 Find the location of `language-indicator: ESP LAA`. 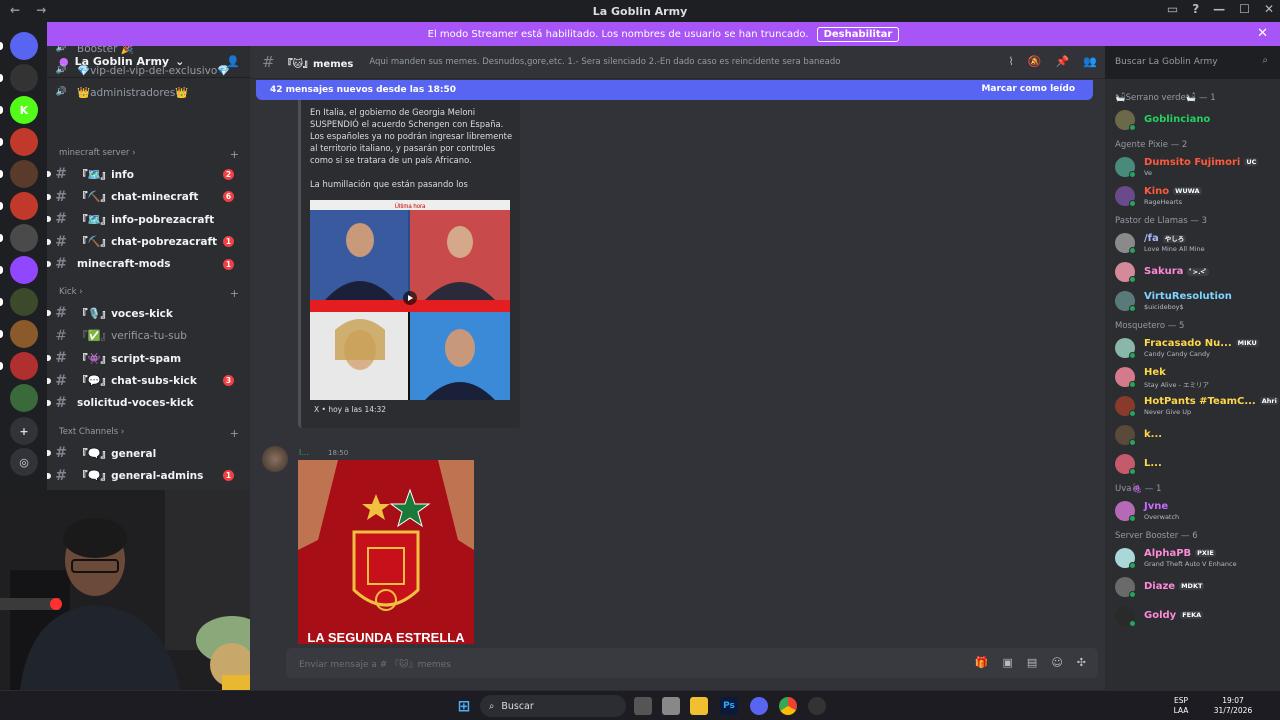

language-indicator: ESP LAA is located at coordinates (1181, 706).